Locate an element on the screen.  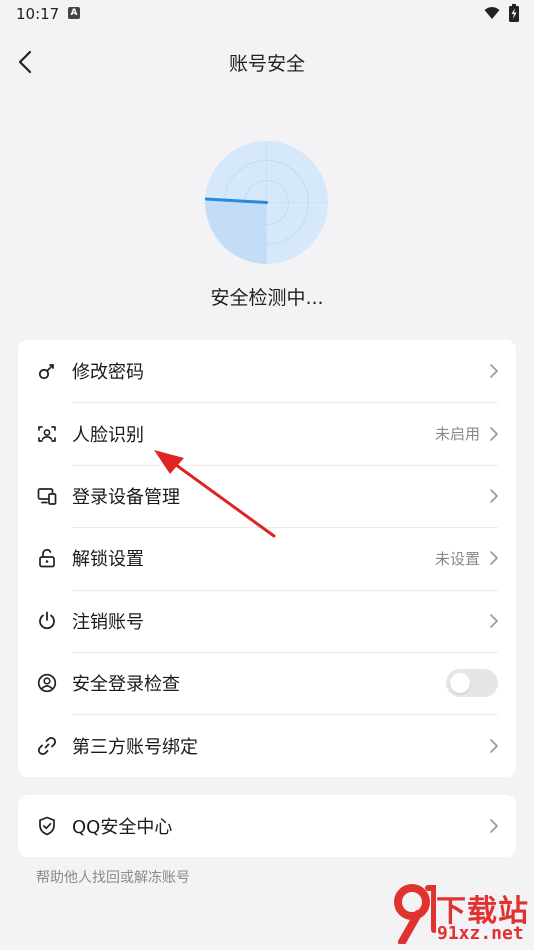
notification-icon: A is located at coordinates (74, 13).